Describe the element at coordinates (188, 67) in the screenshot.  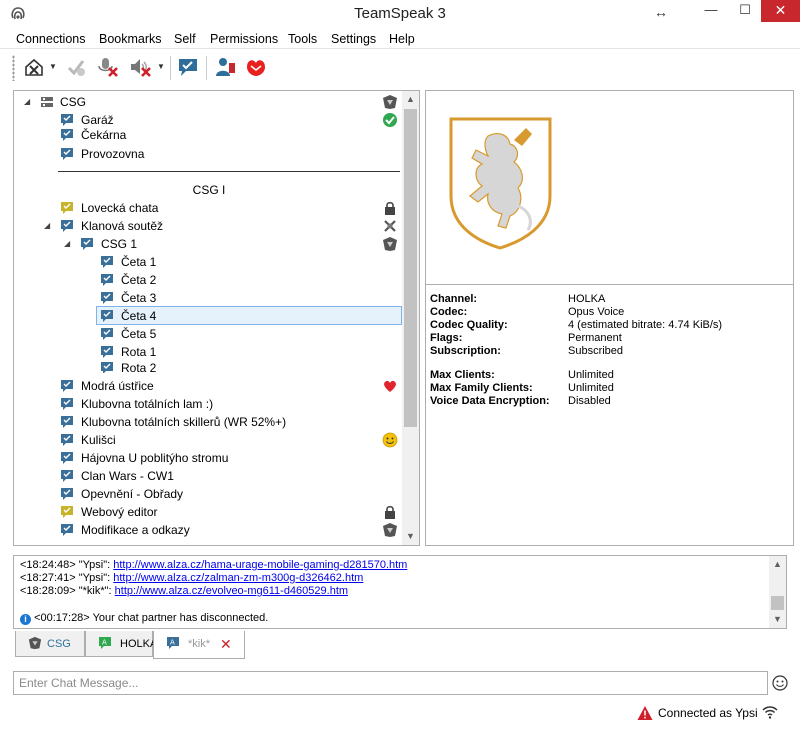
I see `channel-chat-icon` at that location.